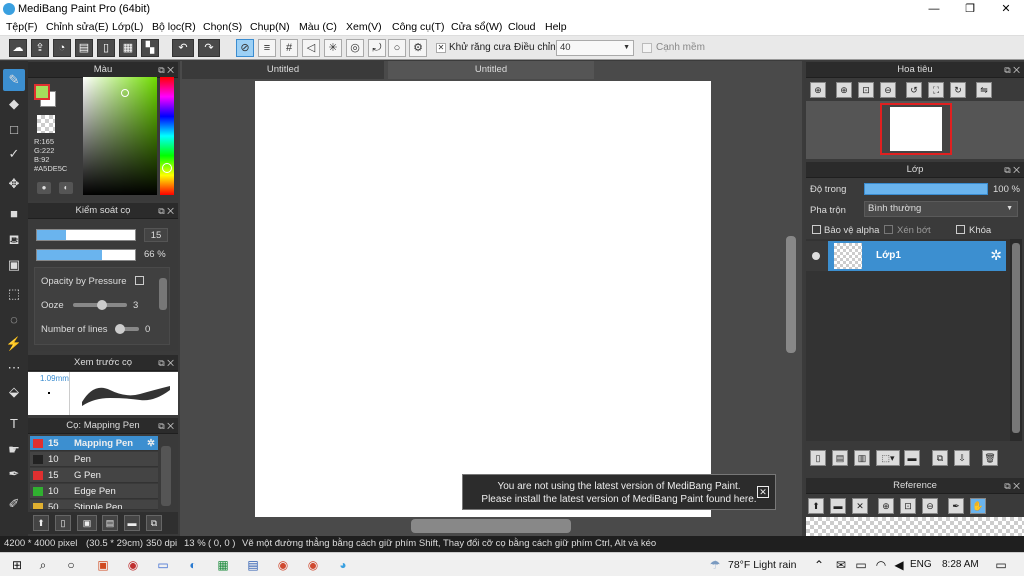 This screenshot has width=1024, height=576. What do you see at coordinates (816, 229) in the screenshot?
I see `protect-alpha-checkbox` at bounding box center [816, 229].